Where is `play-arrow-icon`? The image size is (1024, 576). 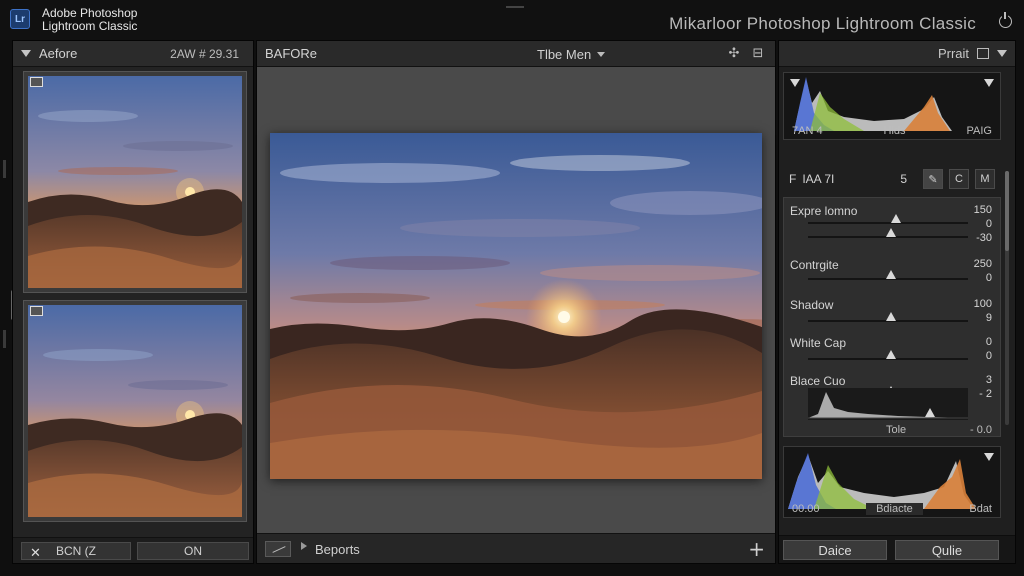
play-arrow-icon is located at coordinates (304, 546).